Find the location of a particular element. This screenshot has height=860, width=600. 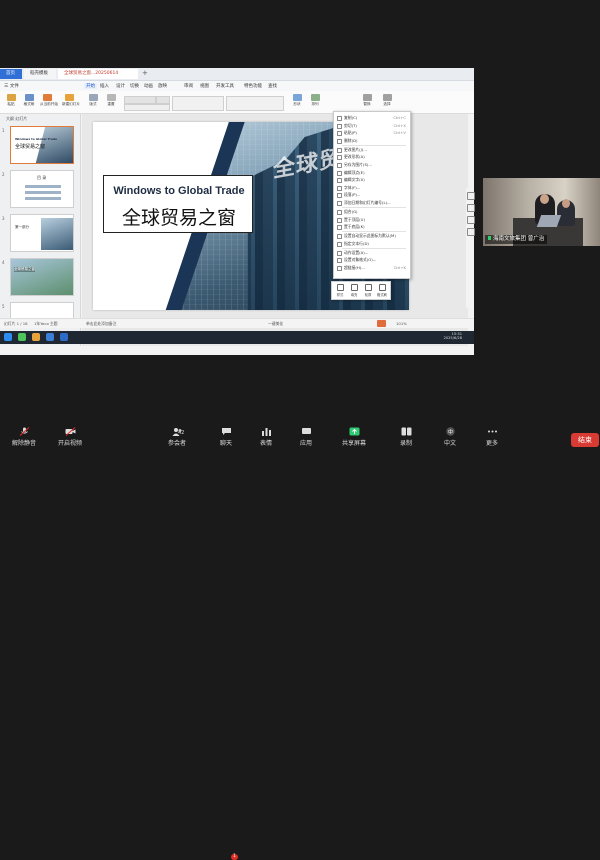

menu-design: 设计 is located at coordinates (120, 86).